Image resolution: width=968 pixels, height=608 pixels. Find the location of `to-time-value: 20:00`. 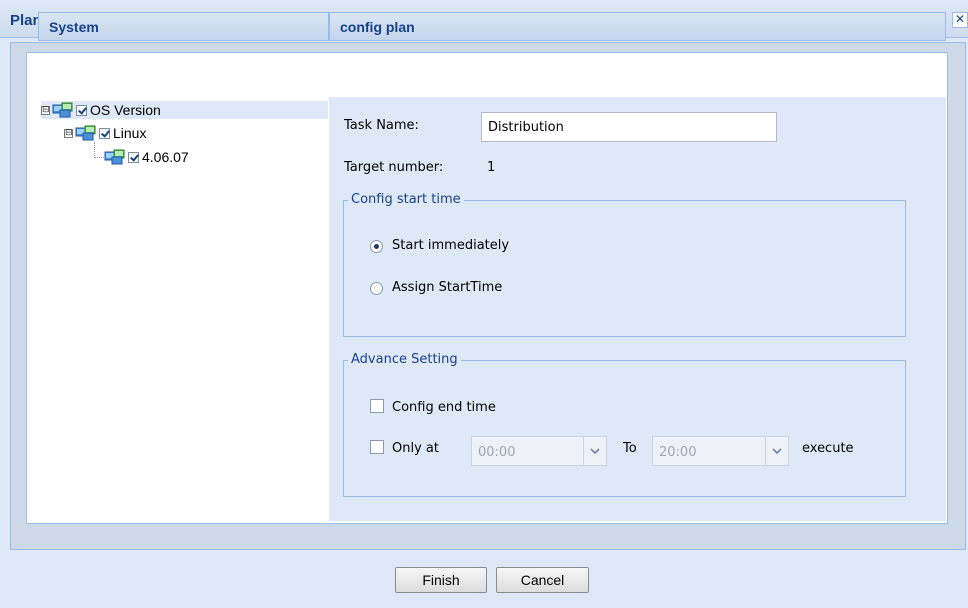

to-time-value: 20:00 is located at coordinates (678, 452).